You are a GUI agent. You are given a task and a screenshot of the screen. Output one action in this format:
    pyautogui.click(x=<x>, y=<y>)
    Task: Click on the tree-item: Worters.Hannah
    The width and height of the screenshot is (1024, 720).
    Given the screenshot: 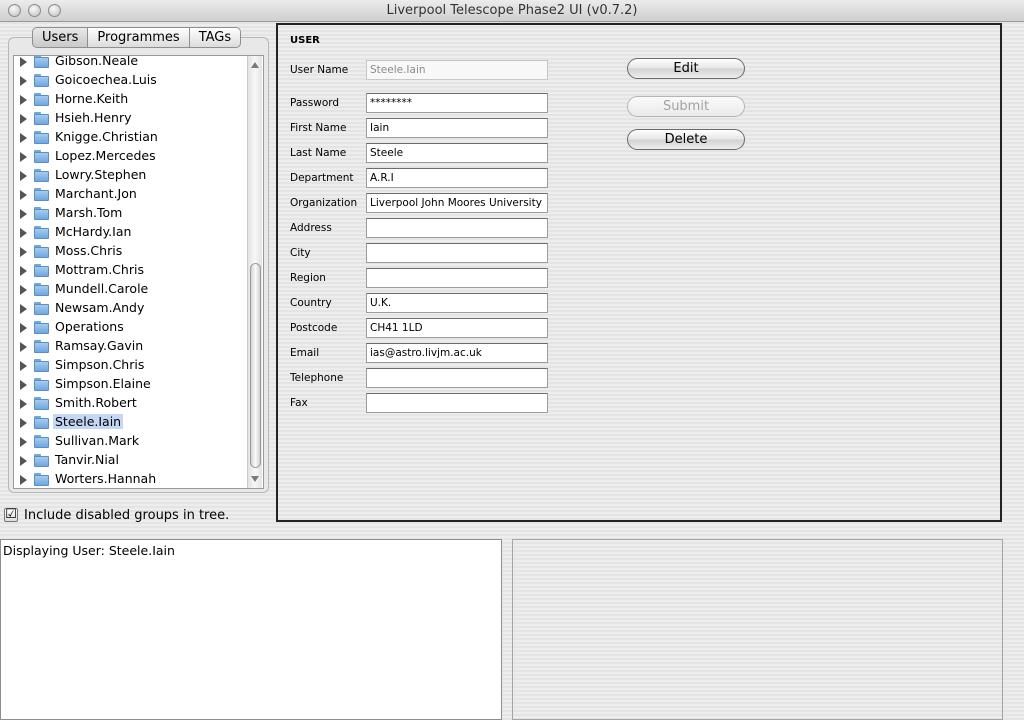 What is the action you would take?
    pyautogui.click(x=131, y=479)
    